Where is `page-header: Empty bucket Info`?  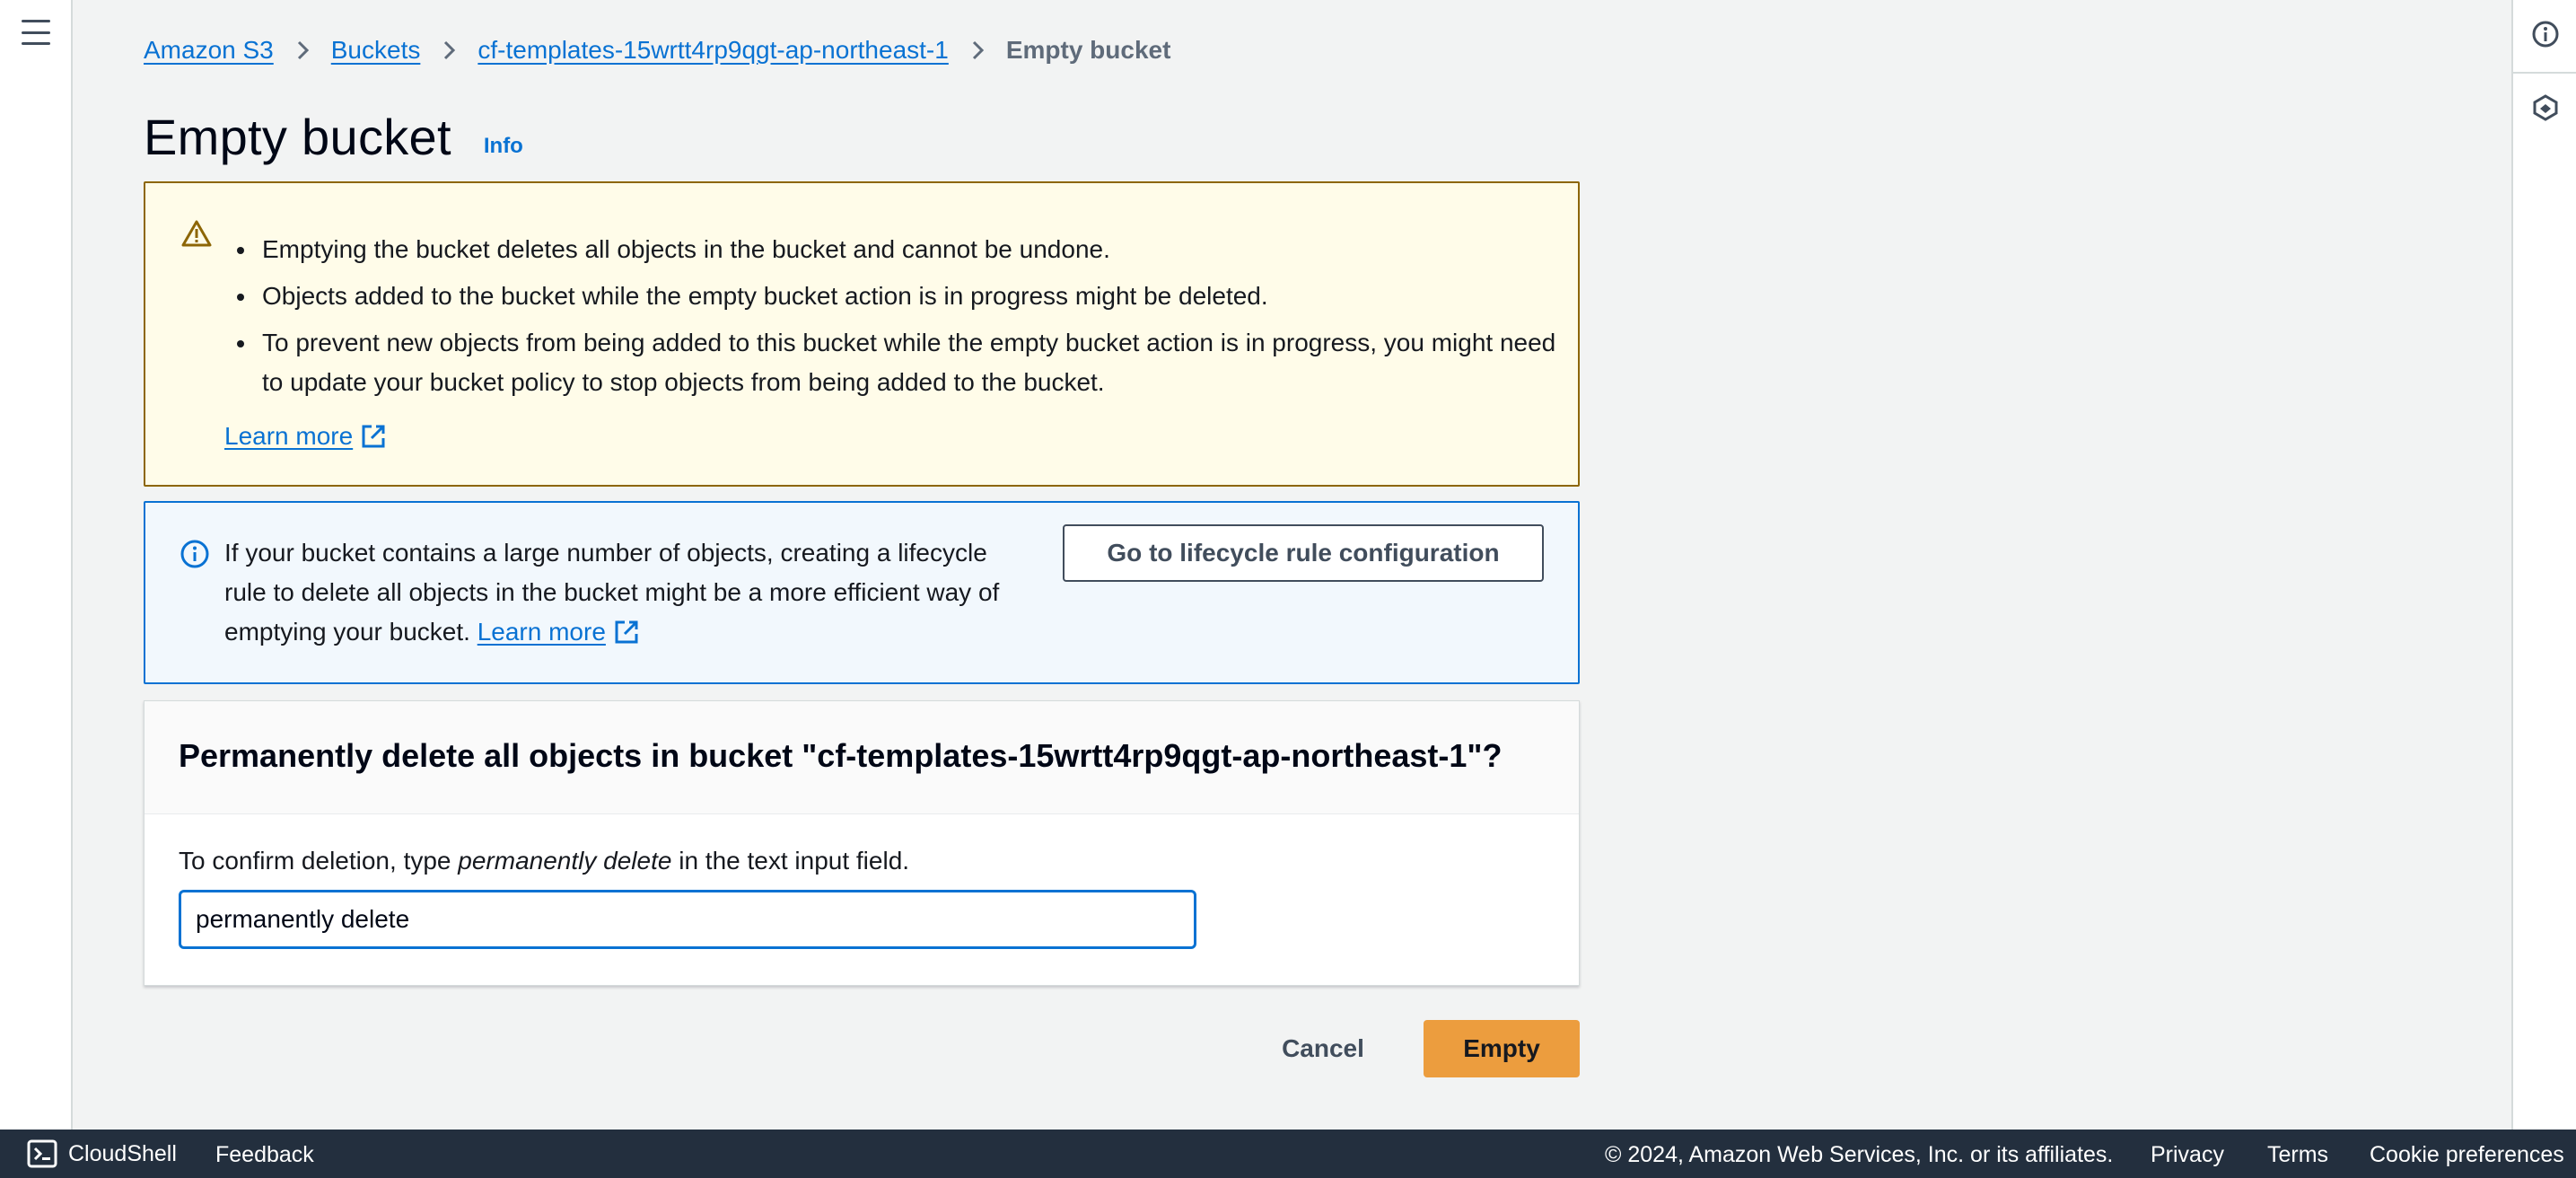 page-header: Empty bucket Info is located at coordinates (333, 137).